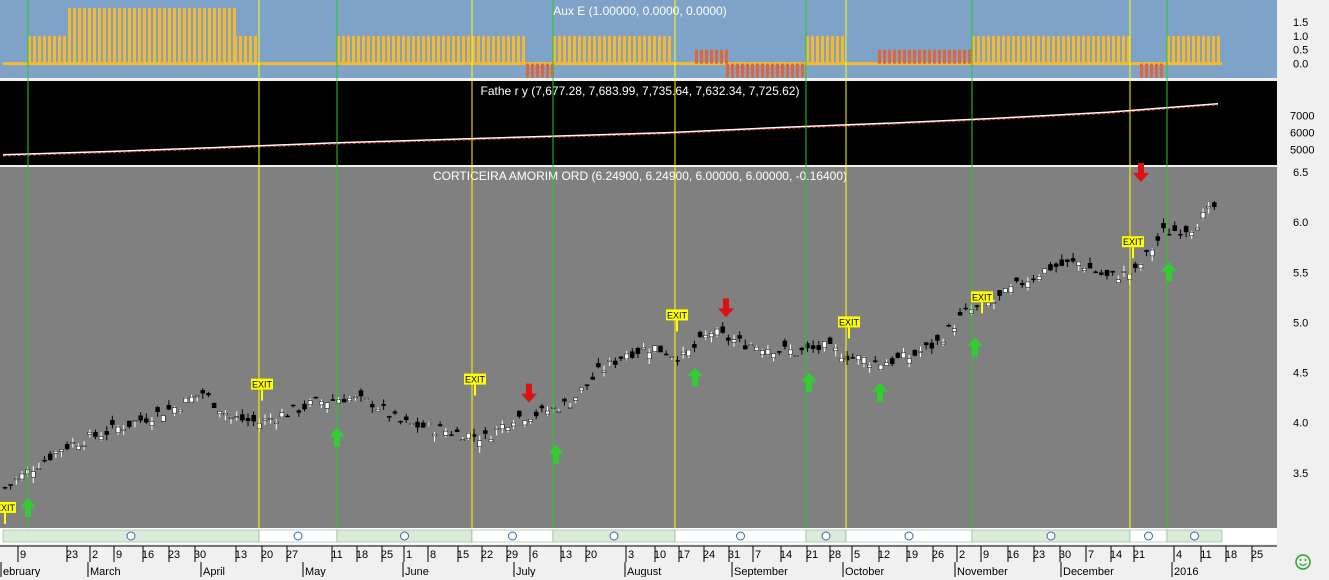 Image resolution: width=1329 pixels, height=580 pixels. I want to click on x-day-label: 28, so click(835, 555).